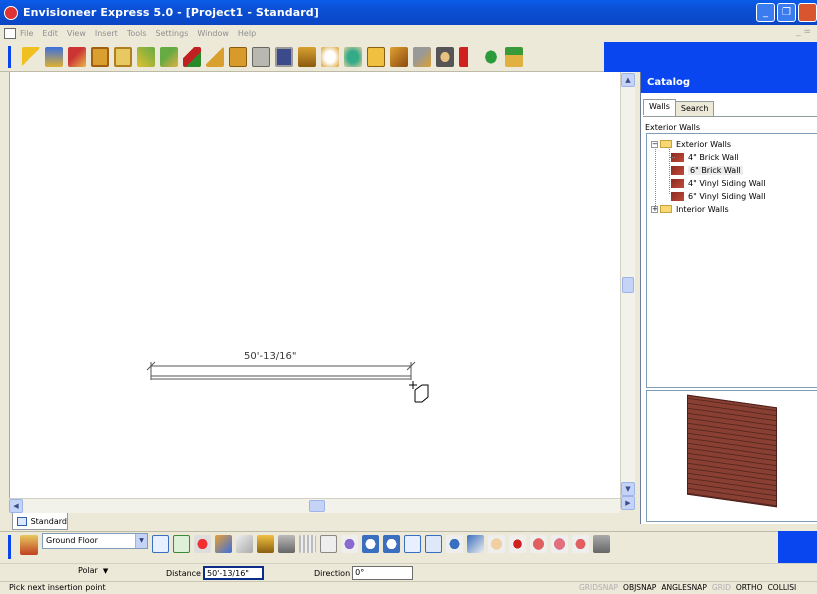 This screenshot has height=594, width=817. What do you see at coordinates (181, 544) in the screenshot?
I see `grid-view-icon` at bounding box center [181, 544].